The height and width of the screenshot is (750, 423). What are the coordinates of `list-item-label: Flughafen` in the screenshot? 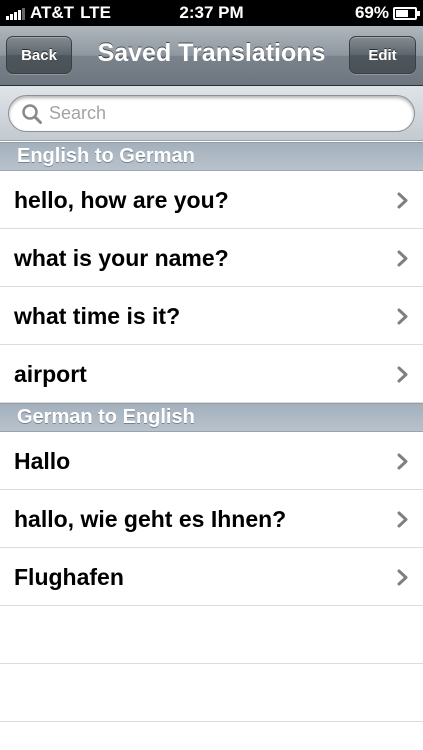 It's located at (69, 577).